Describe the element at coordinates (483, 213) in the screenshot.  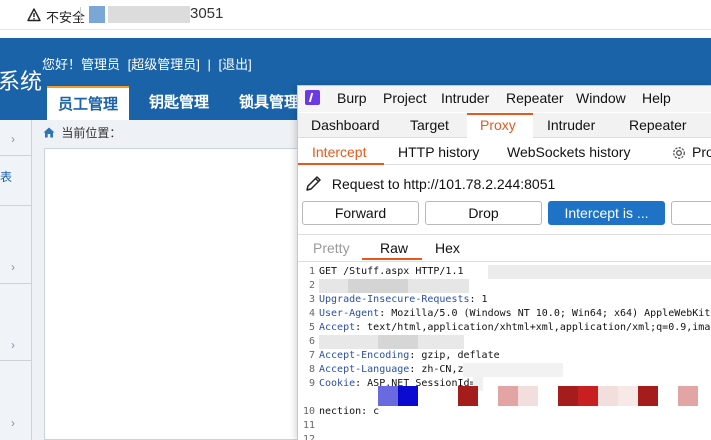
I see `drop-button: Drop` at that location.